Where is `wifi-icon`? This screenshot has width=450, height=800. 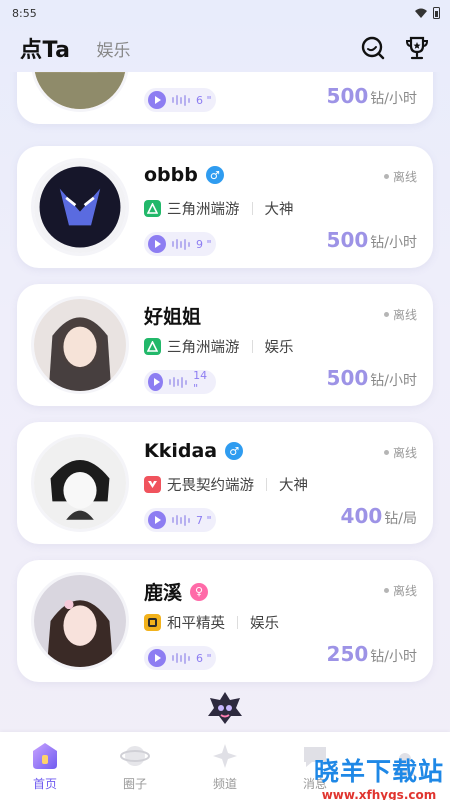 wifi-icon is located at coordinates (421, 13).